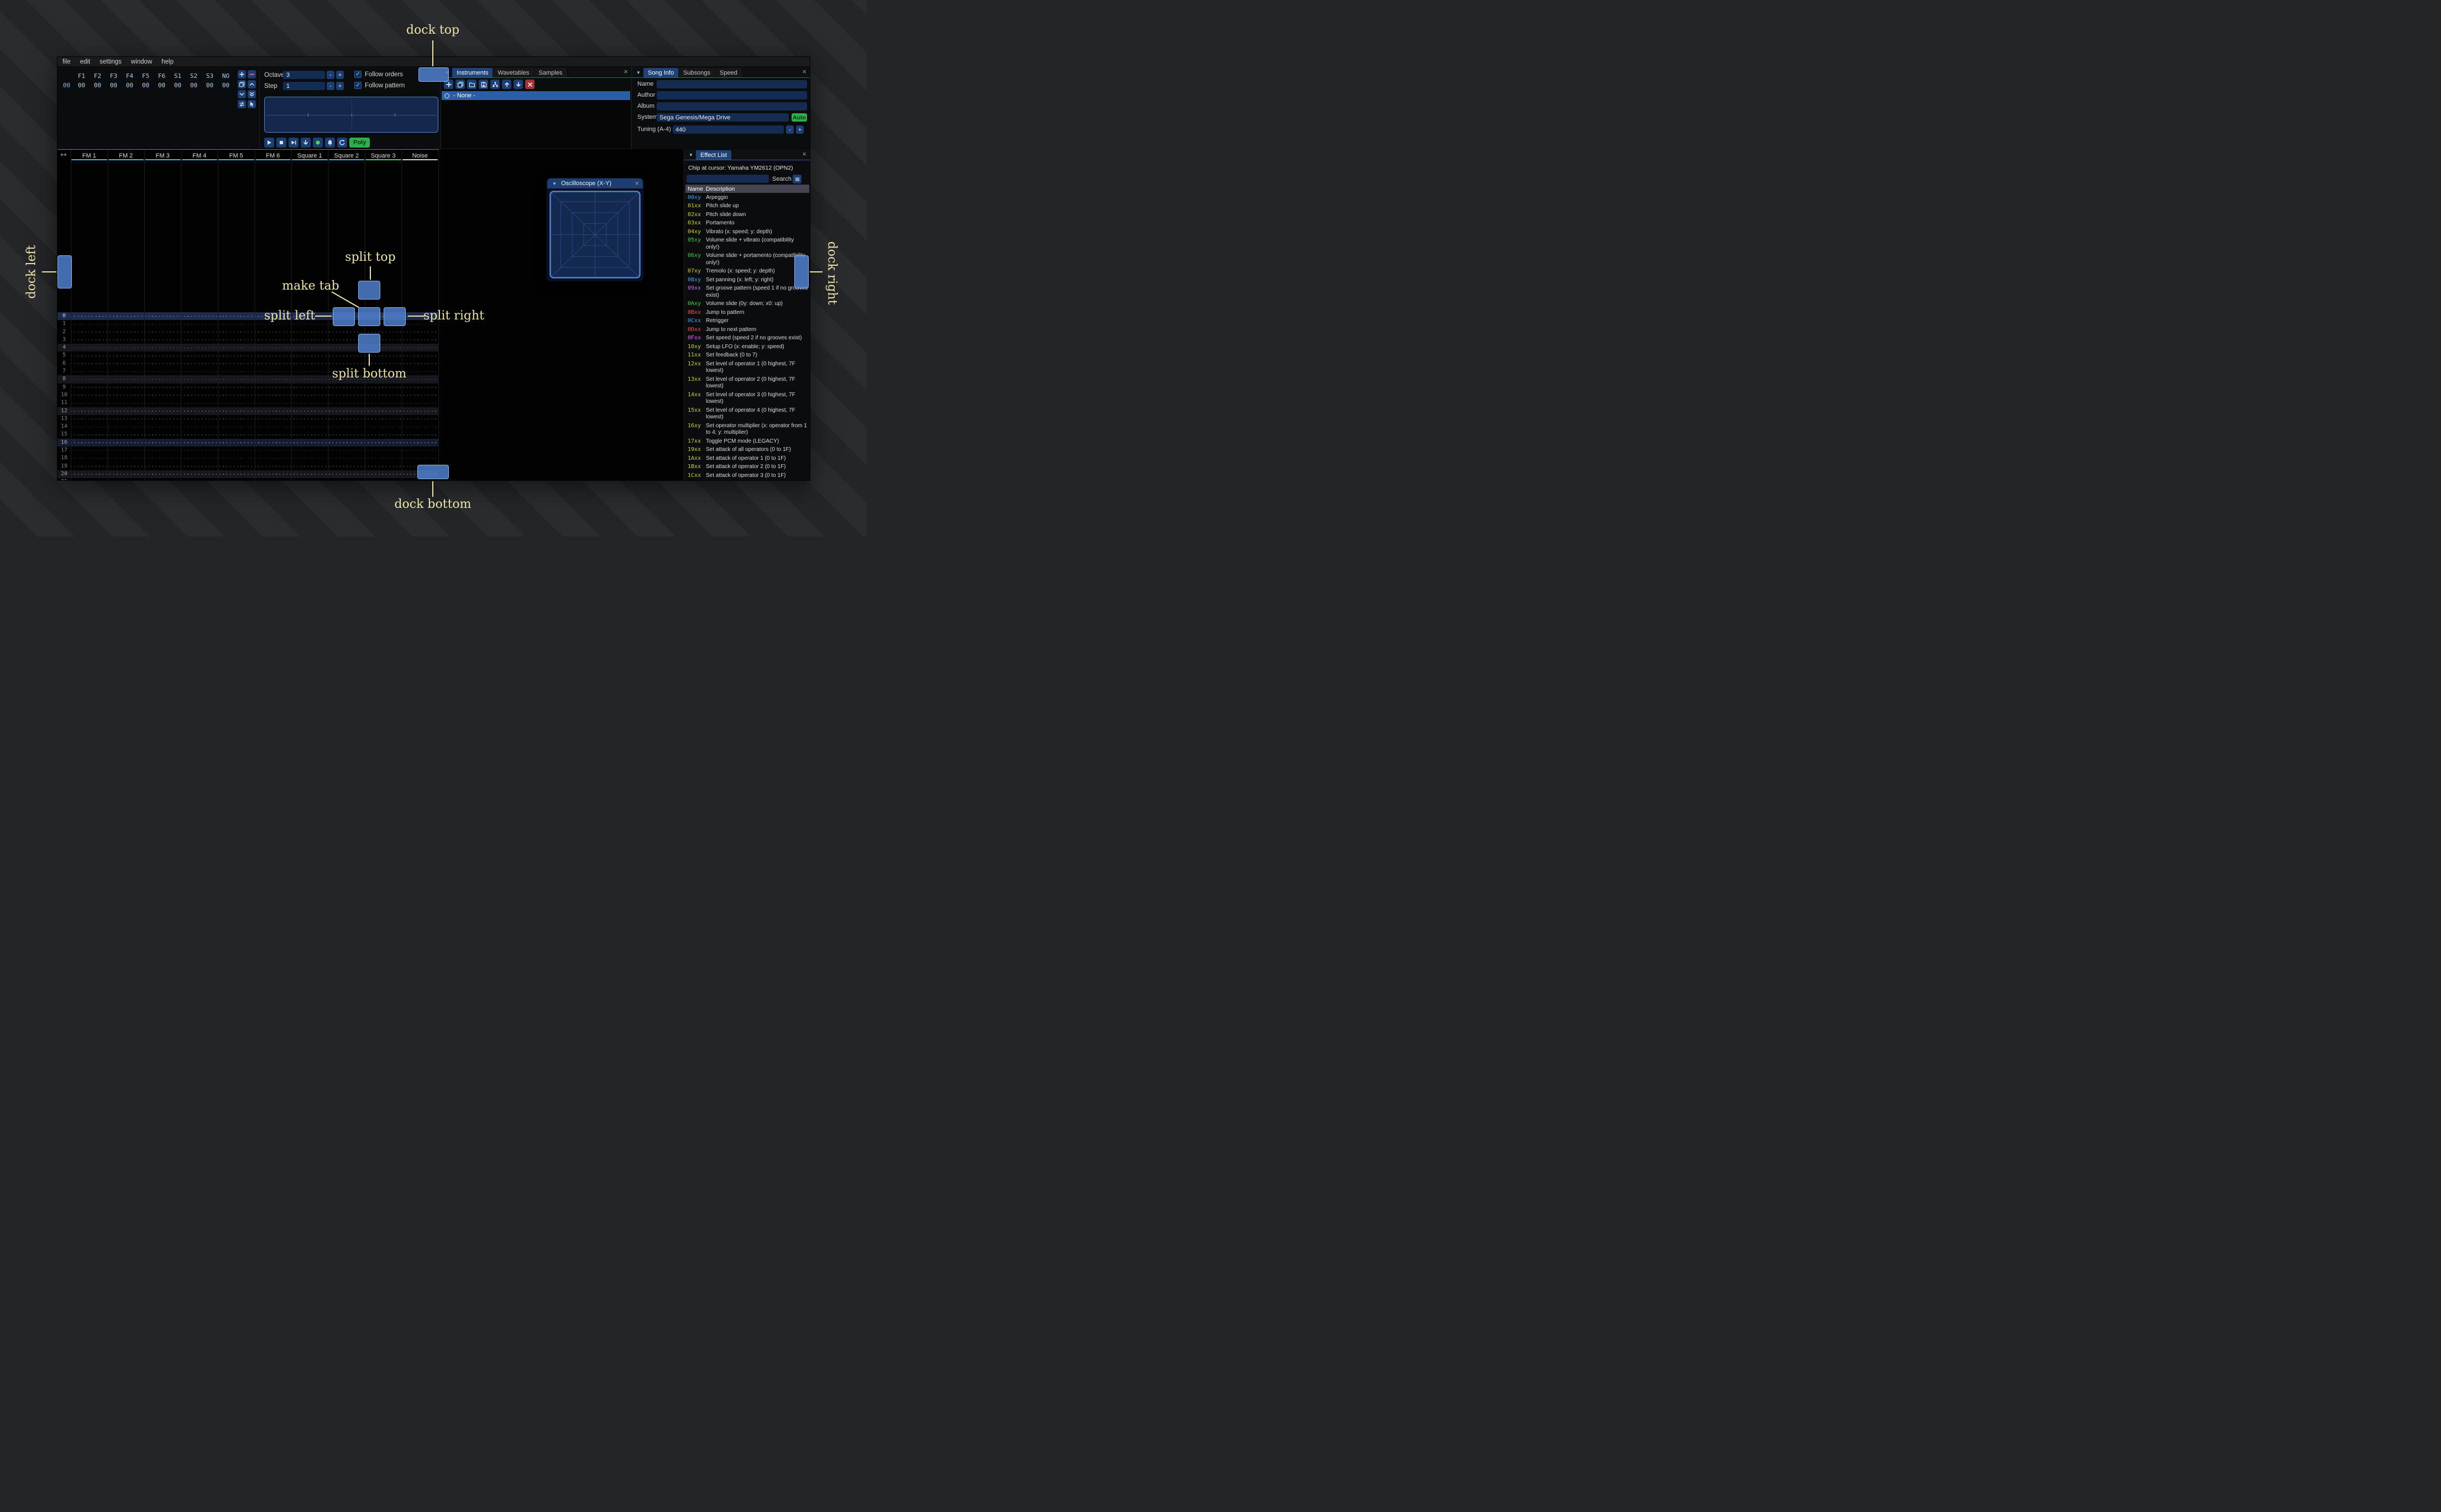 This screenshot has width=2441, height=1512. I want to click on instrument-list-item: - None -, so click(536, 96).